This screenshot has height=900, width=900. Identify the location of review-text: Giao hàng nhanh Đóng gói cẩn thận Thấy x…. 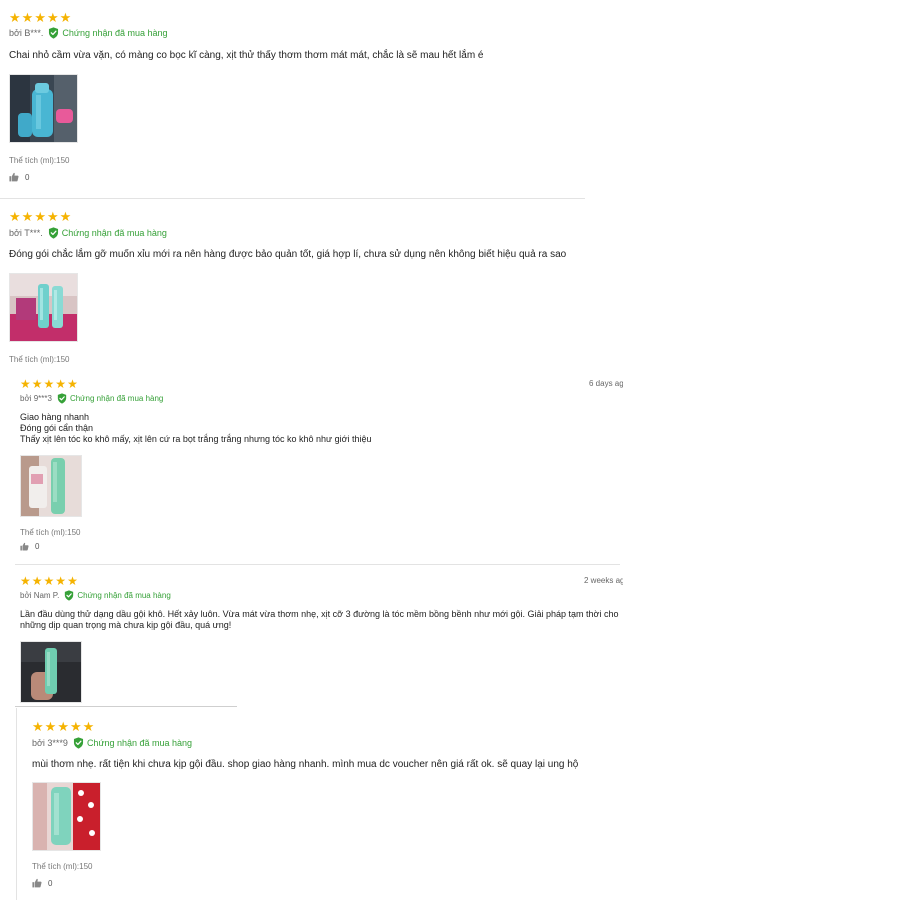
(196, 428).